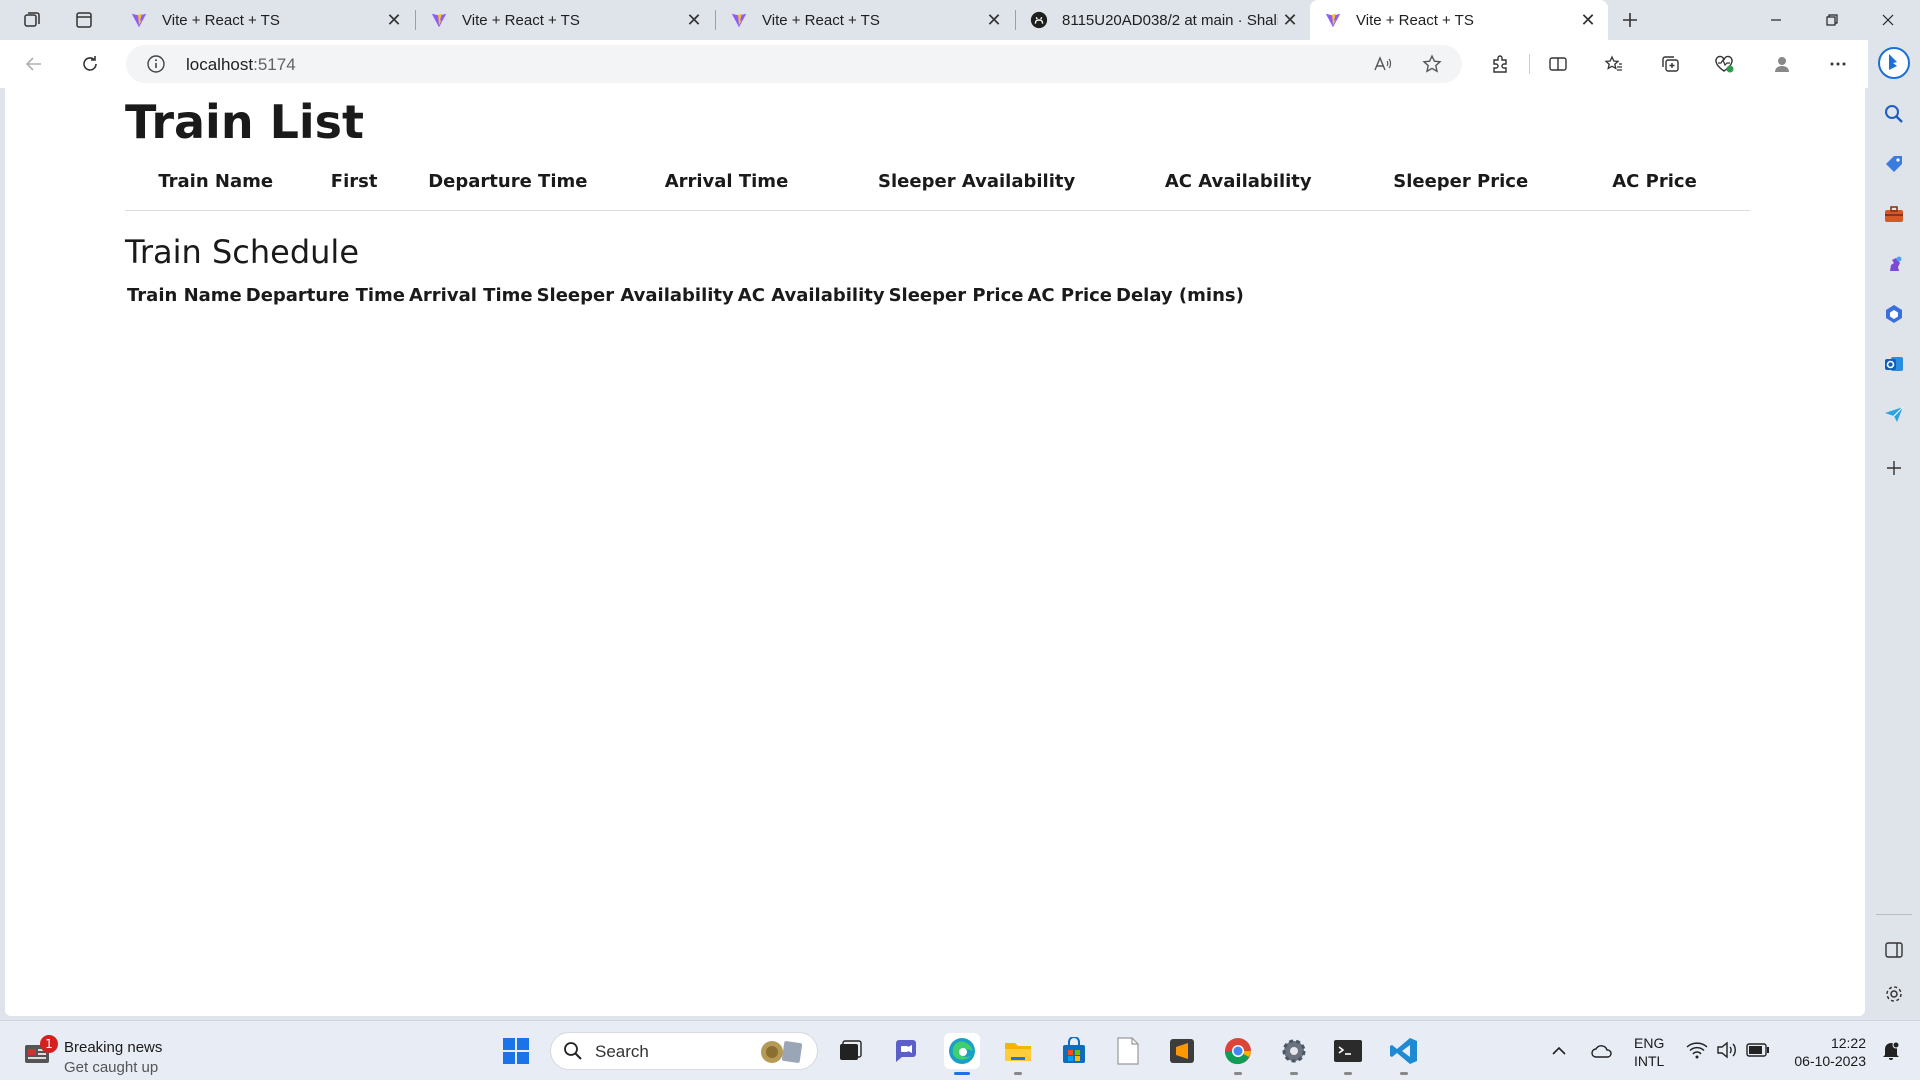 Image resolution: width=1920 pixels, height=1080 pixels. I want to click on tab-2: Vite + React + TS ✕, so click(565, 20).